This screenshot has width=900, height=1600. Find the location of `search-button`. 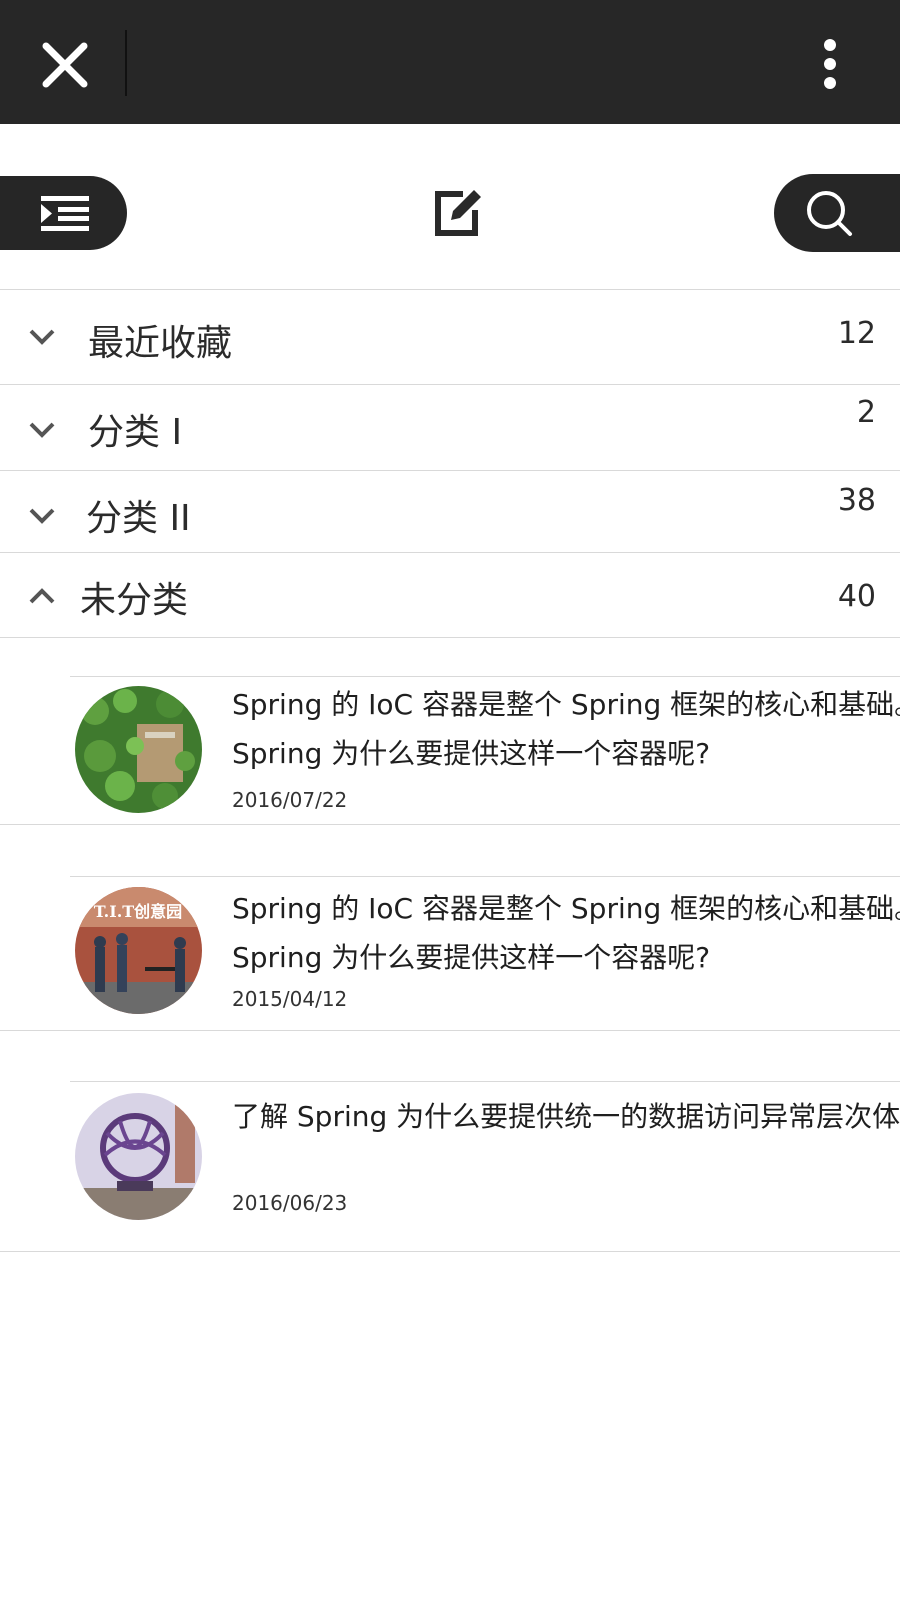

search-button is located at coordinates (837, 213).